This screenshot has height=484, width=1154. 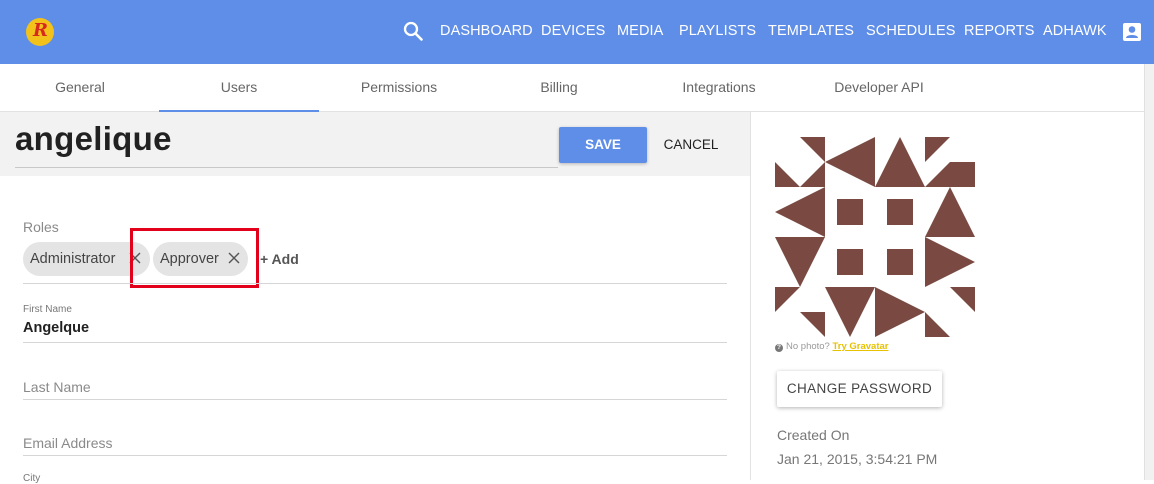 What do you see at coordinates (691, 145) in the screenshot?
I see `cancel-button: CANCEL` at bounding box center [691, 145].